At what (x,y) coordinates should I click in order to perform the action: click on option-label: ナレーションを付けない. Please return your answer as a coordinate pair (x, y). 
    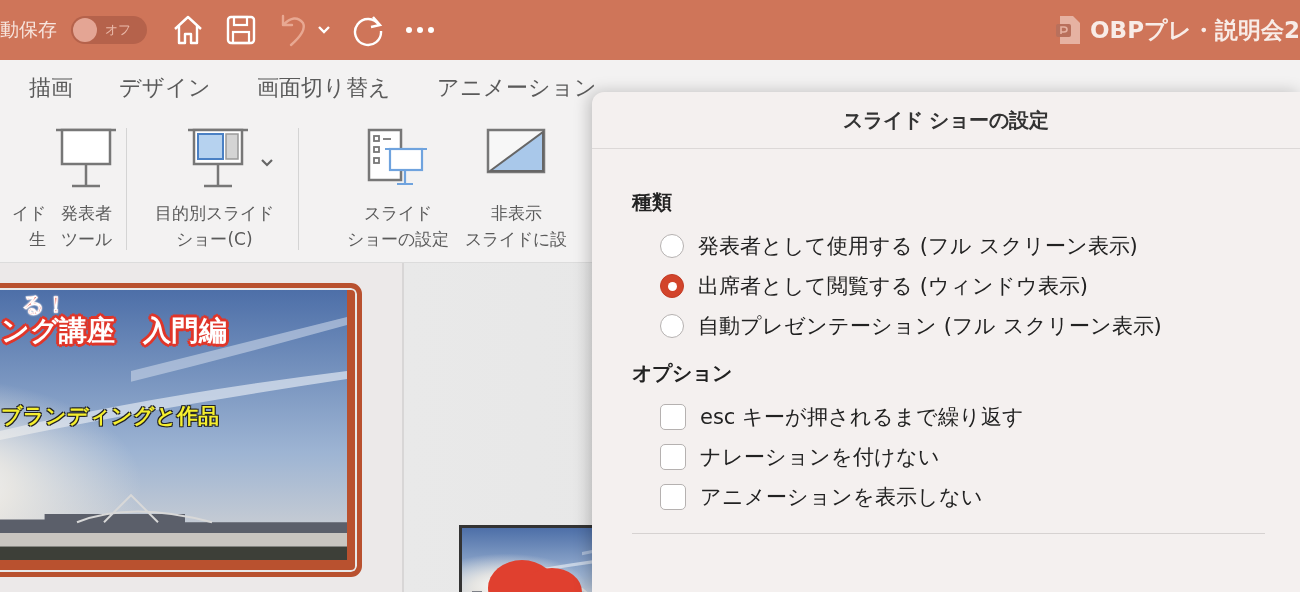
    Looking at the image, I should click on (820, 457).